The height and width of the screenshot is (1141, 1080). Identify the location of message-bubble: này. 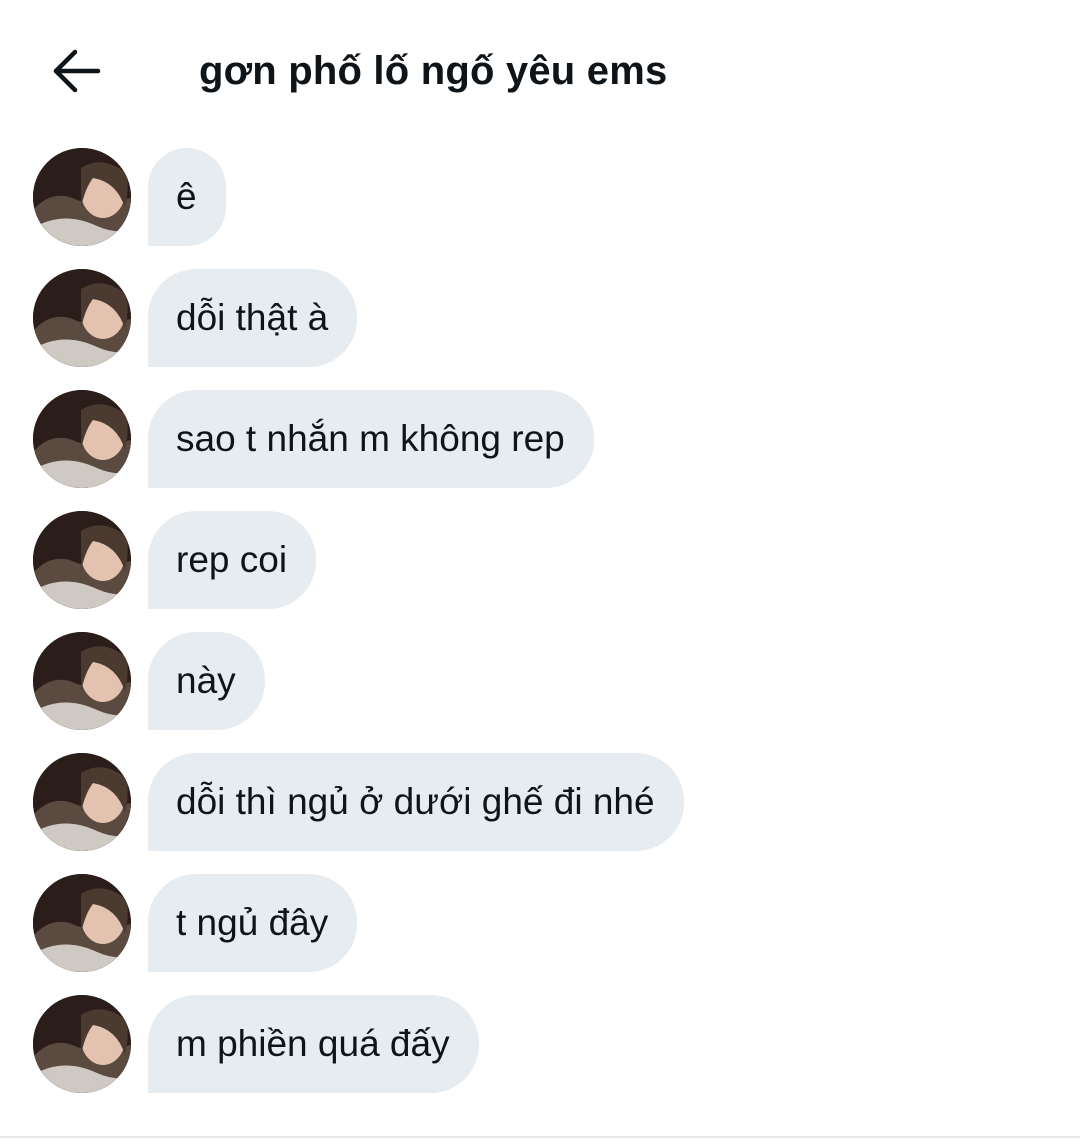
(206, 681).